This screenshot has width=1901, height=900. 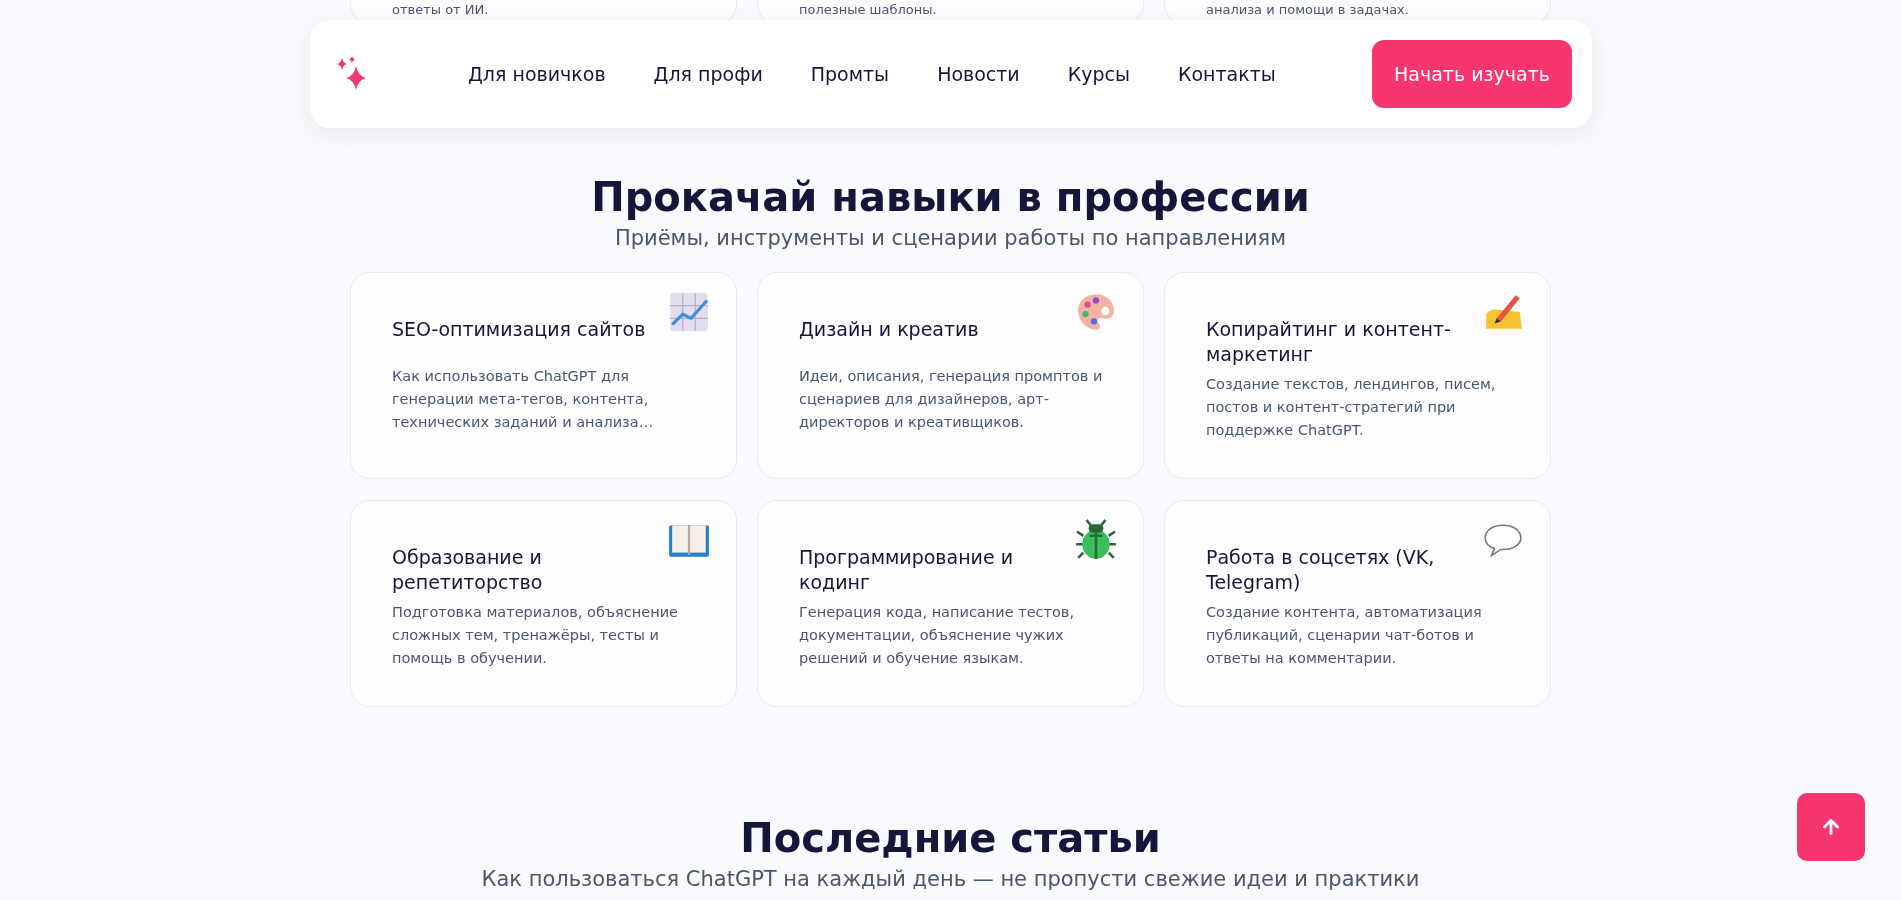 I want to click on category-card: Программирование и кодинг Генерация кода, написание тестов, документации, объяснение чужих решений и обучение языкам., so click(x=950, y=603).